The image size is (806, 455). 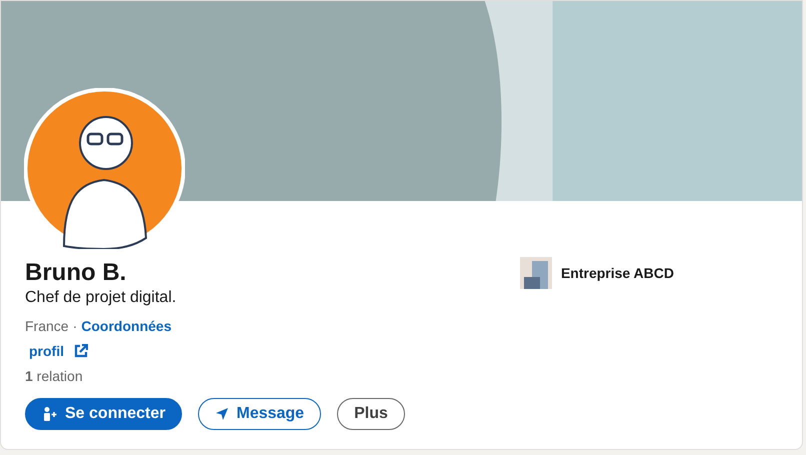 I want to click on profile-name: Bruno B., so click(x=76, y=273).